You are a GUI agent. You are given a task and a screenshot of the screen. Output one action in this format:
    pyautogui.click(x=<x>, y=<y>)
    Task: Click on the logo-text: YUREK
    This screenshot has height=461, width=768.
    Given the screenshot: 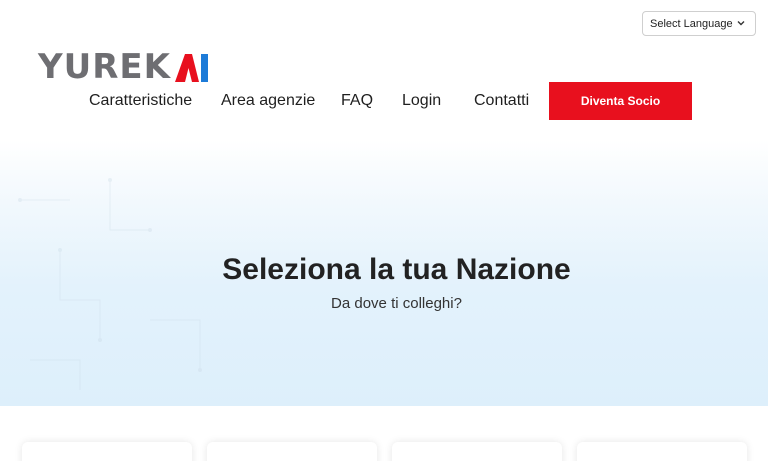 What is the action you would take?
    pyautogui.click(x=104, y=67)
    